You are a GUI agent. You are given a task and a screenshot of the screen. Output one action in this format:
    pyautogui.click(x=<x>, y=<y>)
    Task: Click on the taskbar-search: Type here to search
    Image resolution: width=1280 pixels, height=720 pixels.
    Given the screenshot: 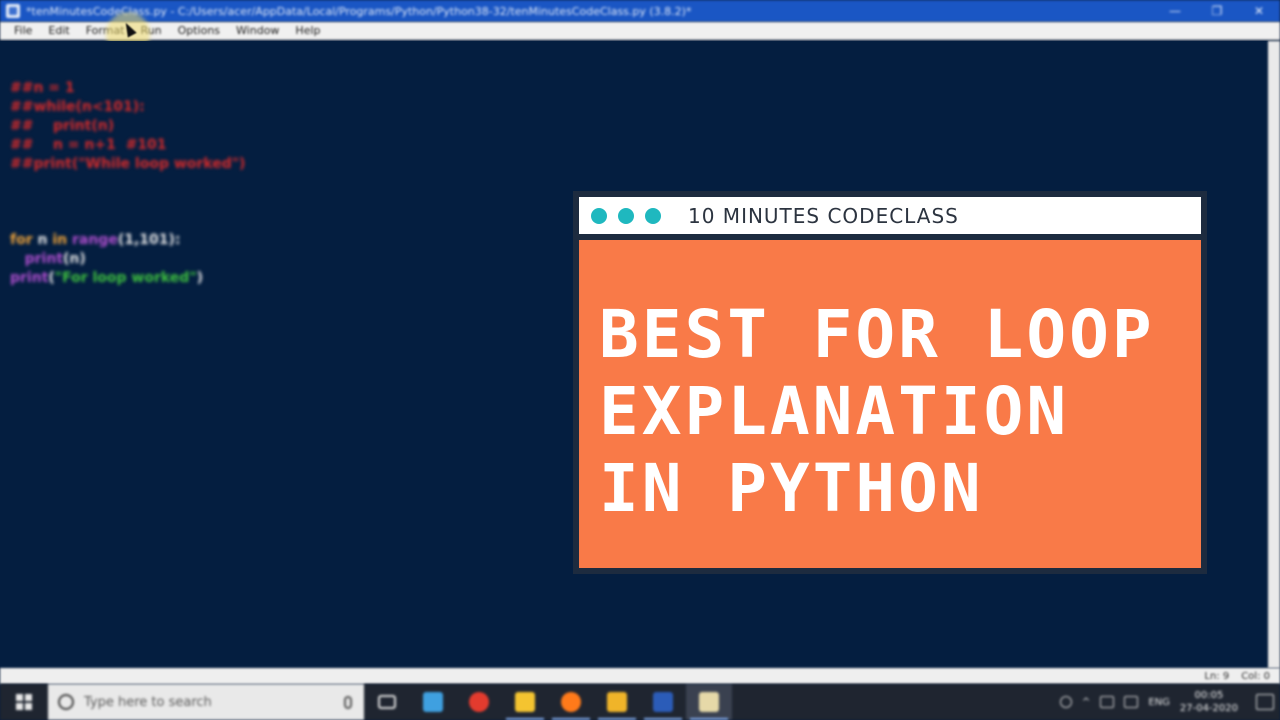 What is the action you would take?
    pyautogui.click(x=206, y=702)
    